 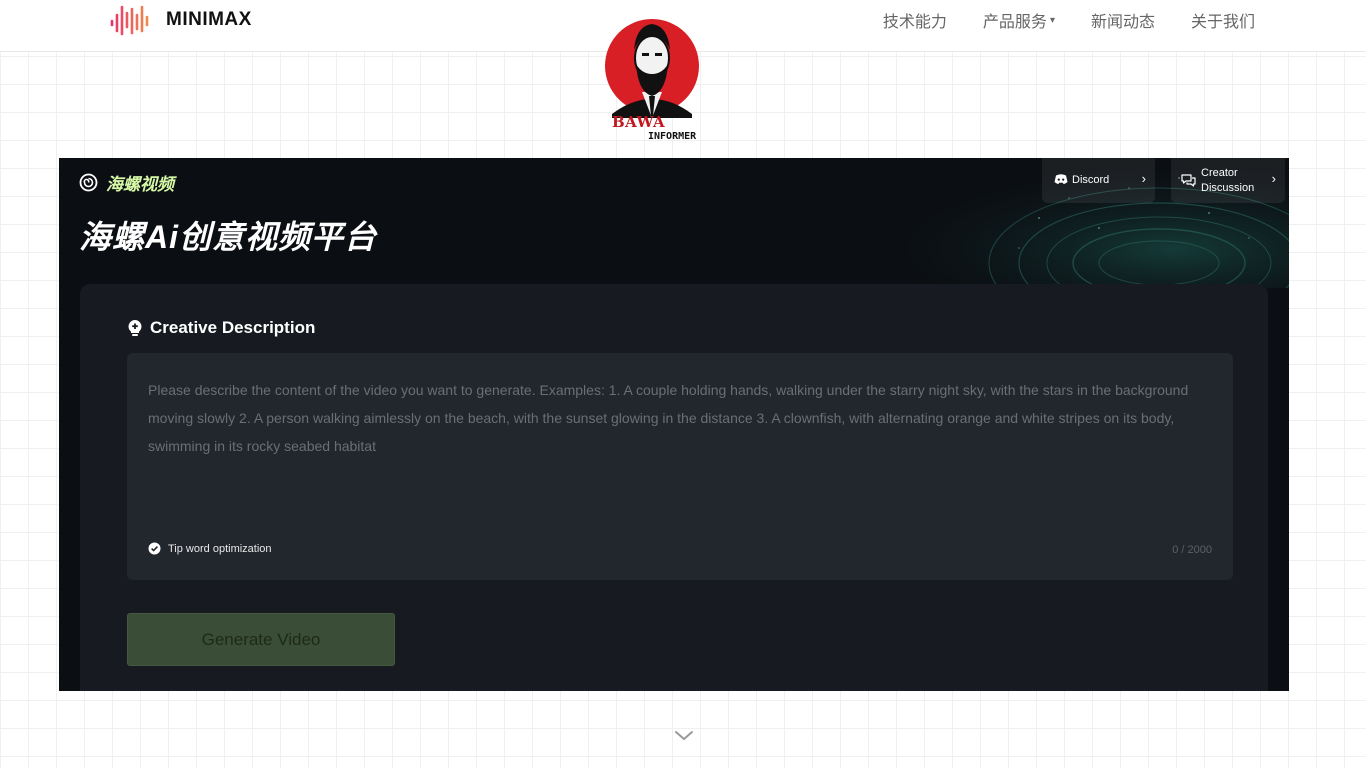 What do you see at coordinates (1192, 550) in the screenshot?
I see `char-counter: 0 / 2000` at bounding box center [1192, 550].